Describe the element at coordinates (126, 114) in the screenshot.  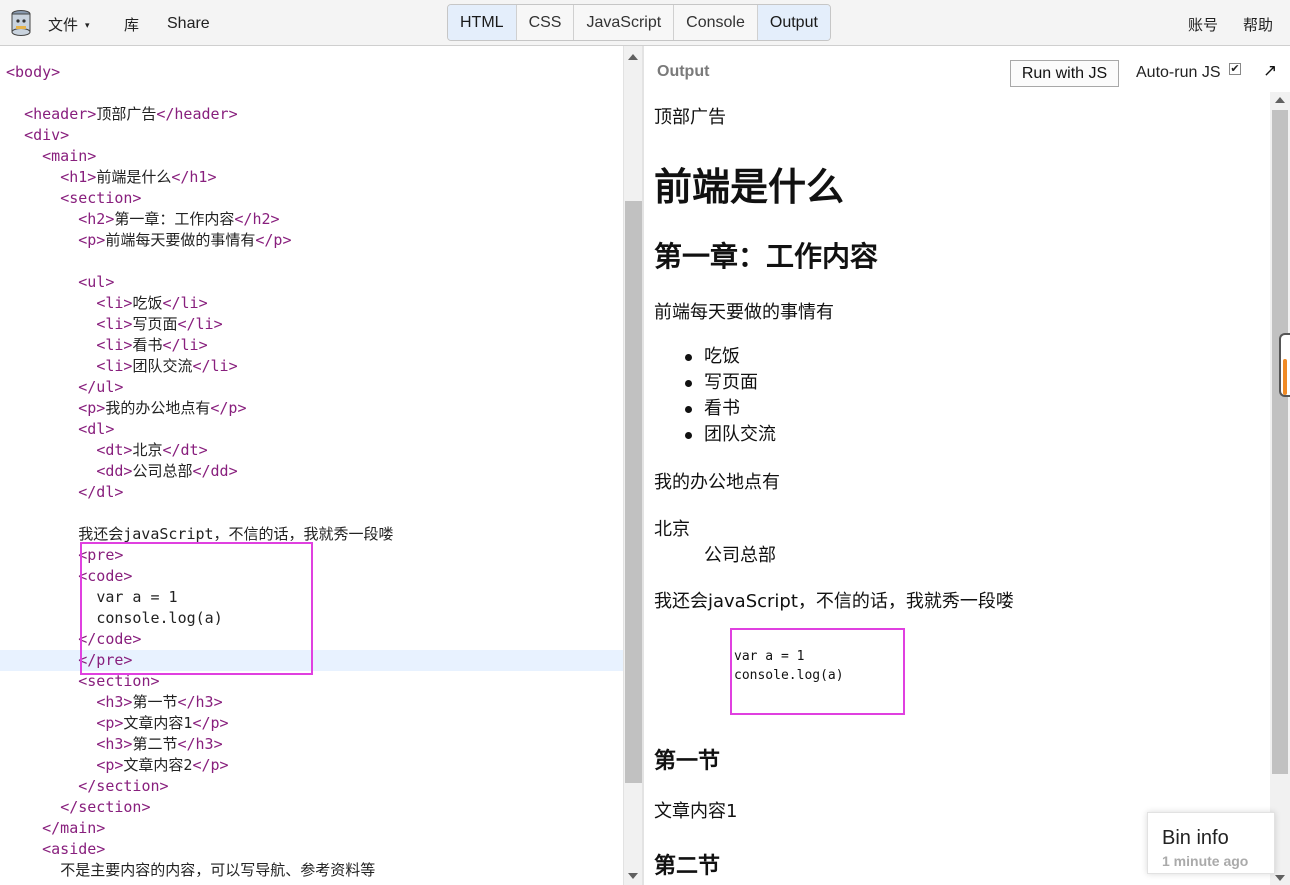
I see `text-token: 顶部广告` at that location.